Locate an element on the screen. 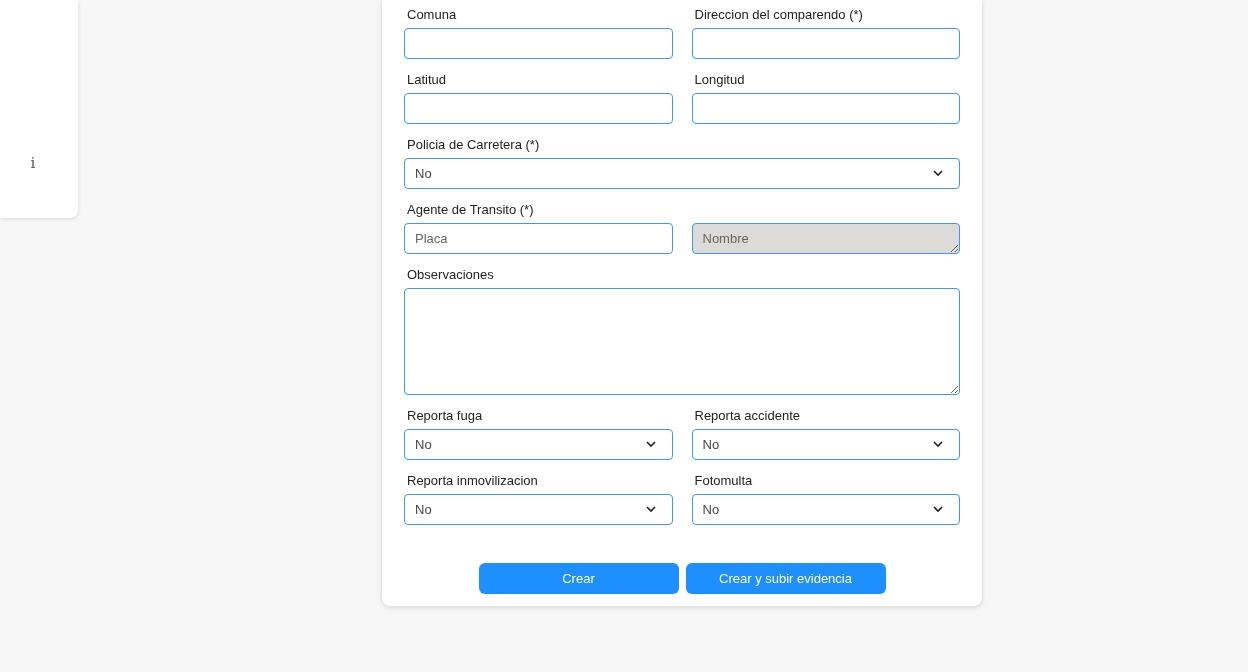  field-label: Reporta accidente is located at coordinates (747, 416).